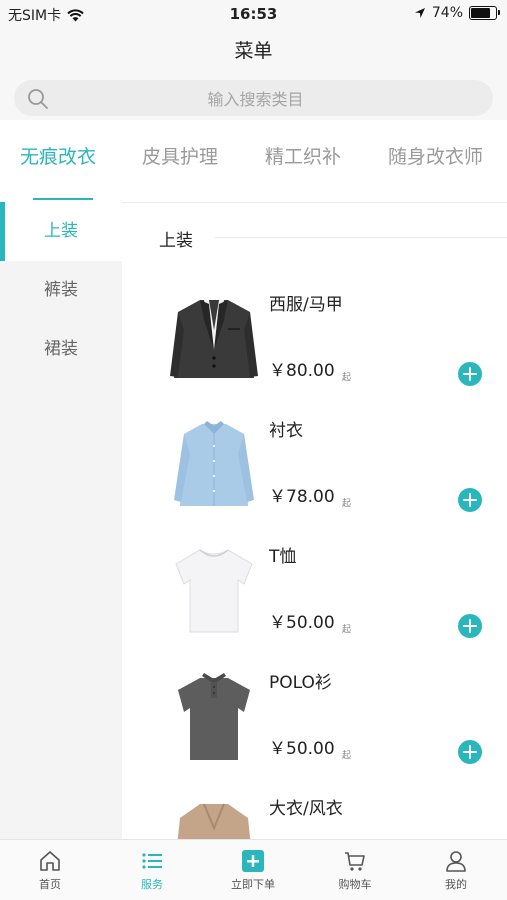  Describe the element at coordinates (214, 591) in the screenshot. I see `t-shirt-image` at that location.